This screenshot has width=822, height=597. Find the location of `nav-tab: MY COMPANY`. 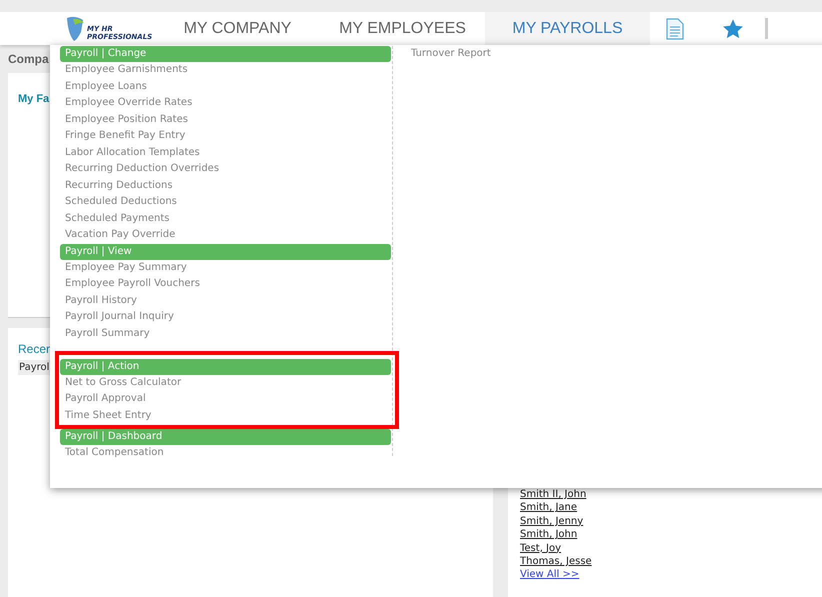

nav-tab: MY COMPANY is located at coordinates (237, 28).